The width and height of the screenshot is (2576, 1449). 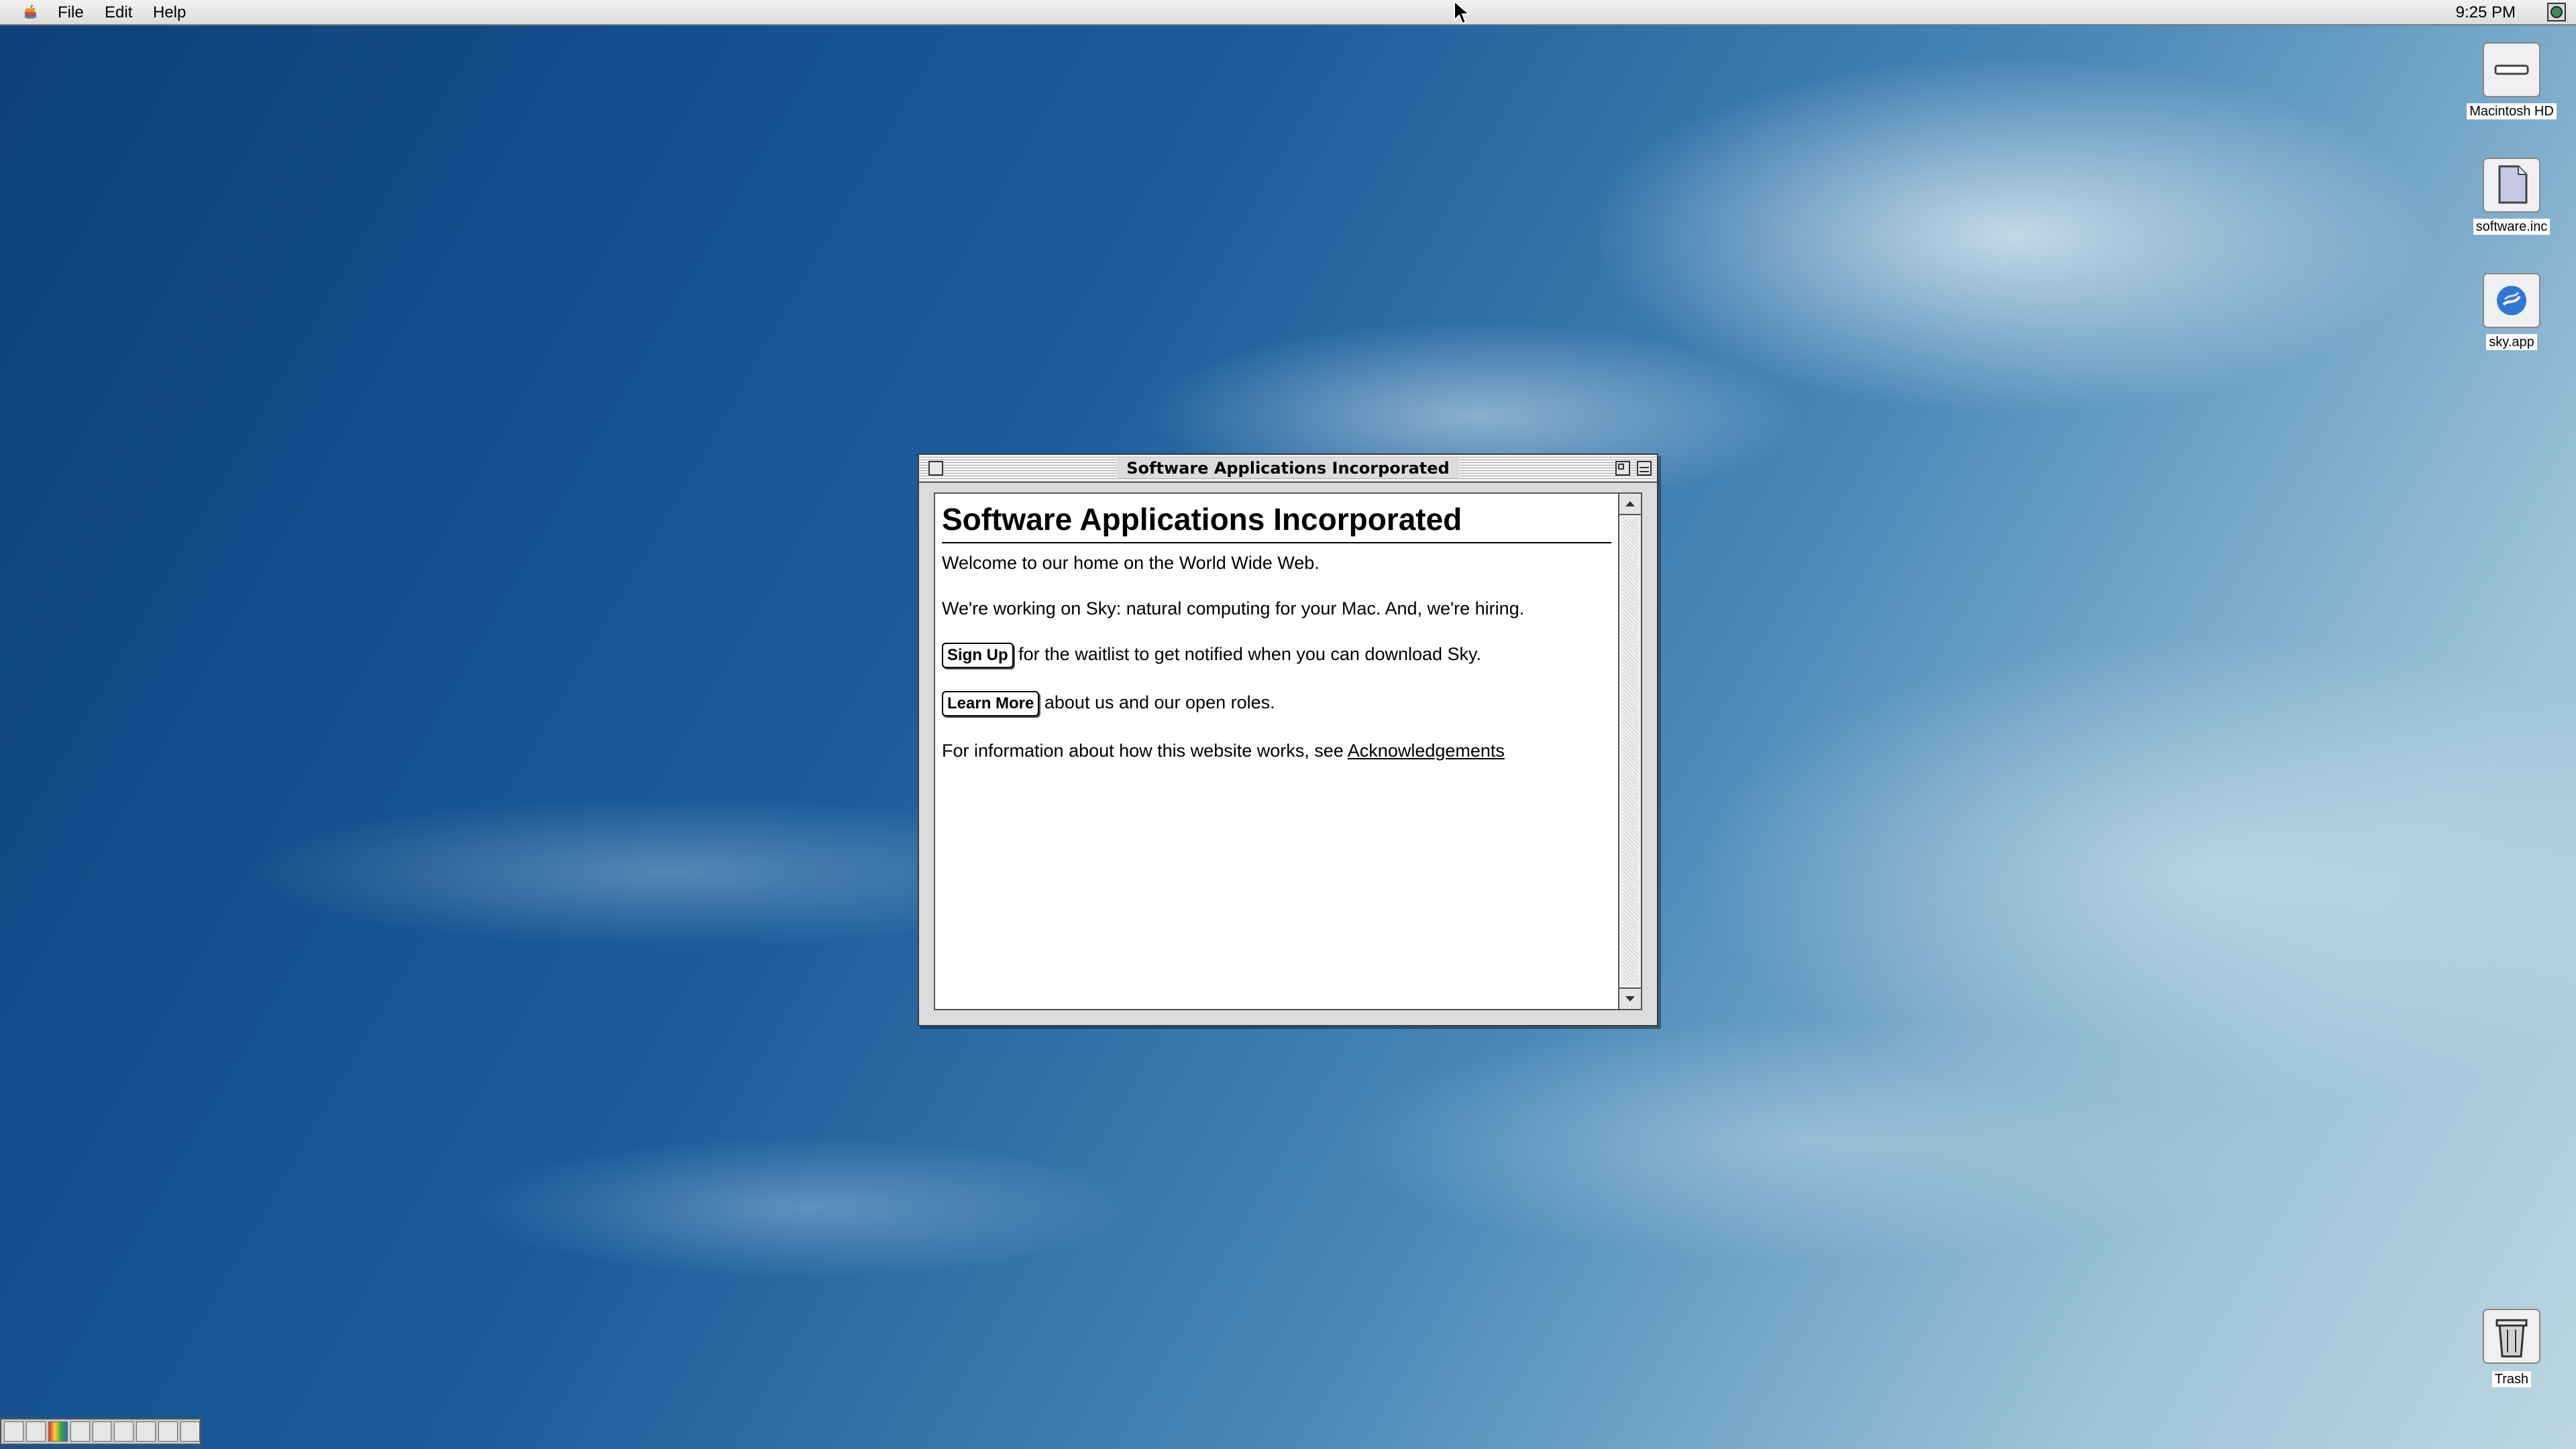 What do you see at coordinates (190, 1431) in the screenshot?
I see `control-strip-tab-icon` at bounding box center [190, 1431].